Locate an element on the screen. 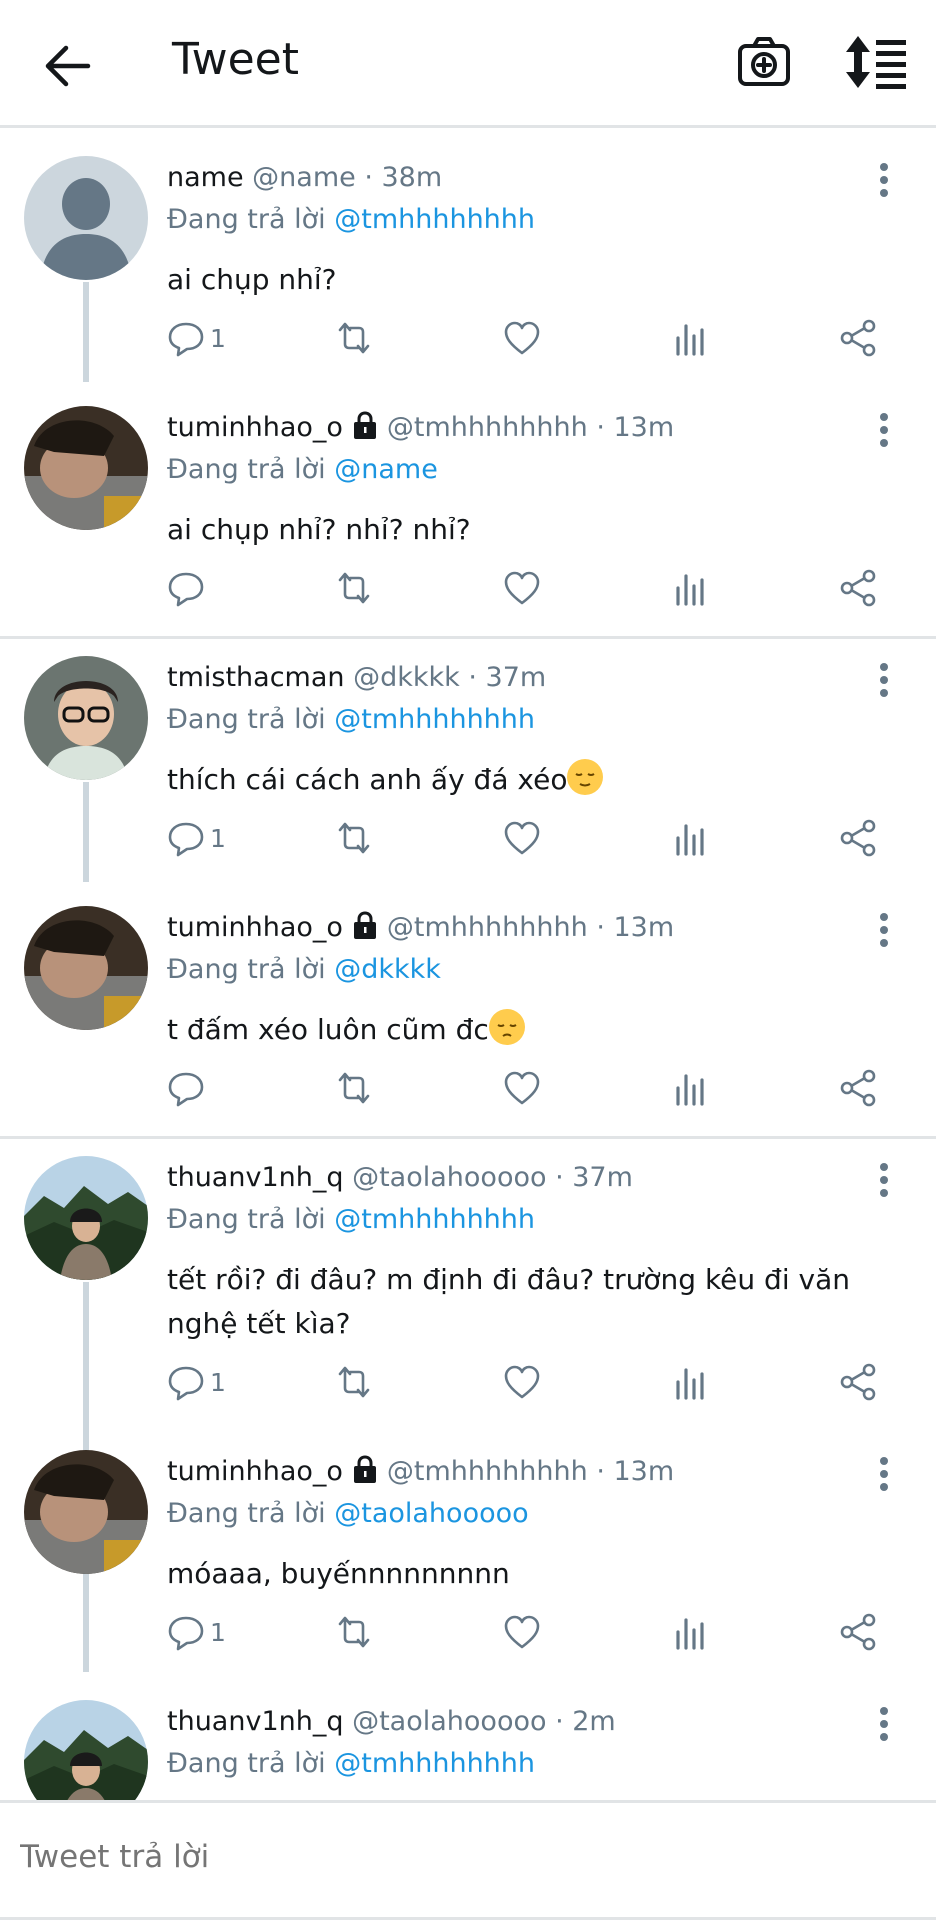 This screenshot has height=1920, width=936. retweet-icon is located at coordinates (354, 588).